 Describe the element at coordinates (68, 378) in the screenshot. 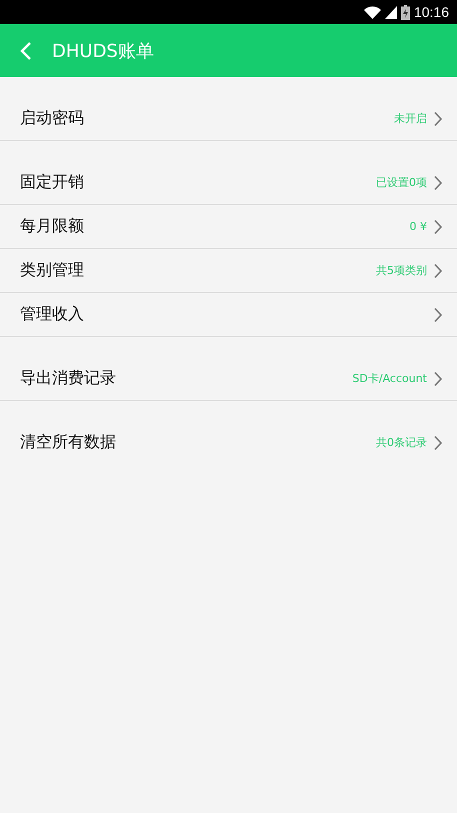

I see `setting-label: 导出消费记录` at that location.